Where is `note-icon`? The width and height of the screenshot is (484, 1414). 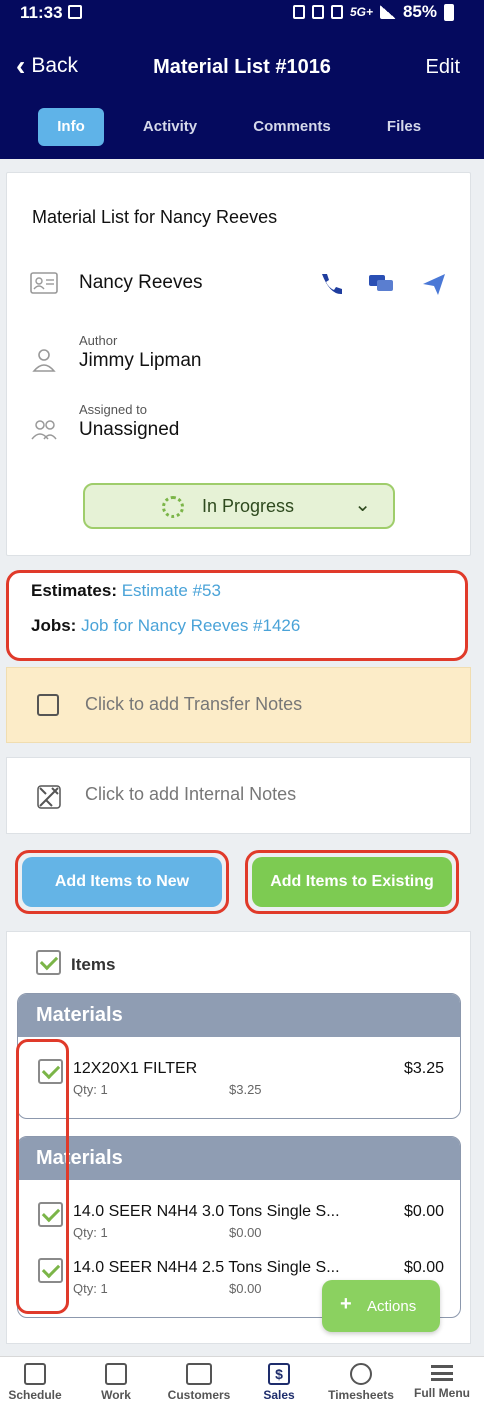 note-icon is located at coordinates (48, 705).